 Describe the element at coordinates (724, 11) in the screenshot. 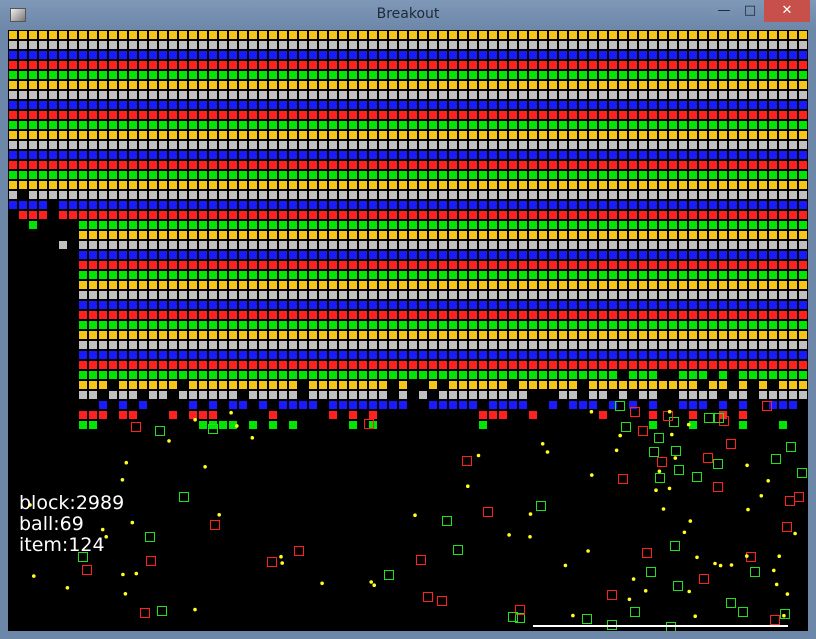

I see `minimize-button: —` at that location.